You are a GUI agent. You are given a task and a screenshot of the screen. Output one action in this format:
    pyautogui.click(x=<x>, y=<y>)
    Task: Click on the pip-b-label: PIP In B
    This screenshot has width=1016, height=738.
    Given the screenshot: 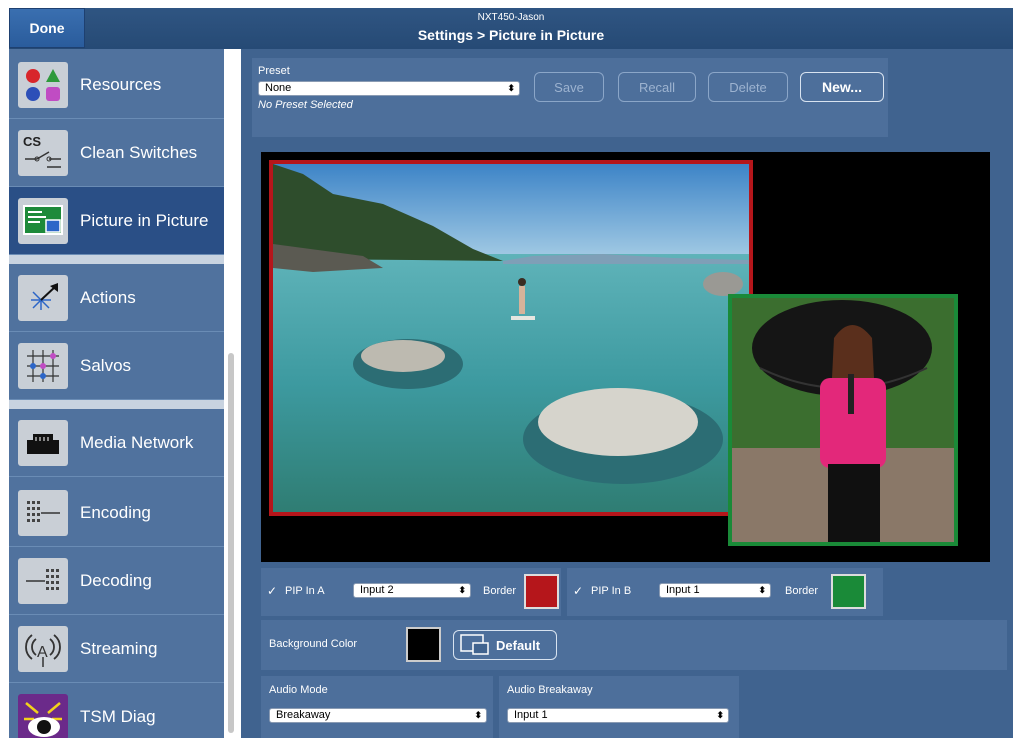 What is the action you would take?
    pyautogui.click(x=611, y=591)
    